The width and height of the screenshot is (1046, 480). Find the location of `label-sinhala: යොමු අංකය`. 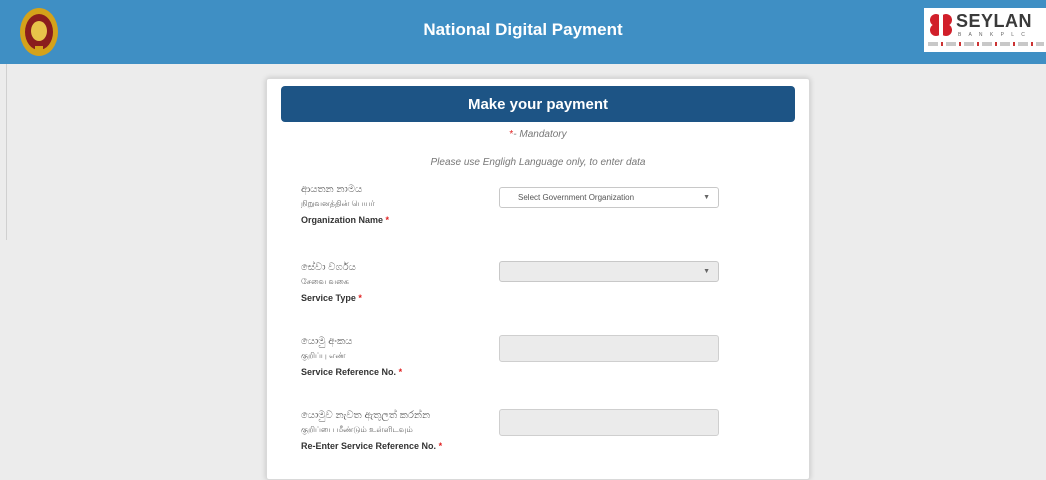

label-sinhala: යොමු අංකය is located at coordinates (327, 341).